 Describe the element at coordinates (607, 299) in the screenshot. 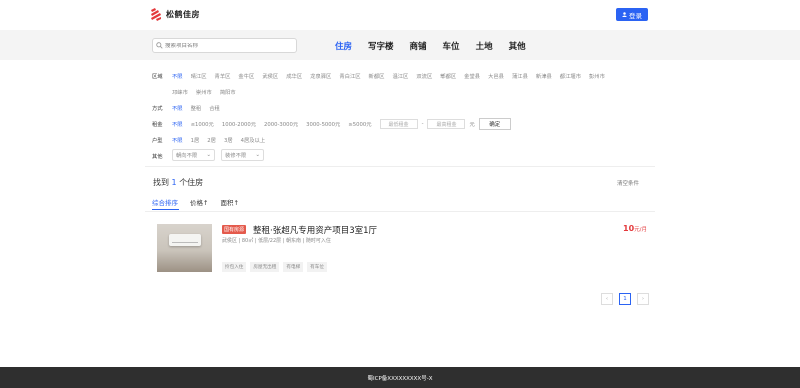

I see `prev-page-button: ‹` at that location.